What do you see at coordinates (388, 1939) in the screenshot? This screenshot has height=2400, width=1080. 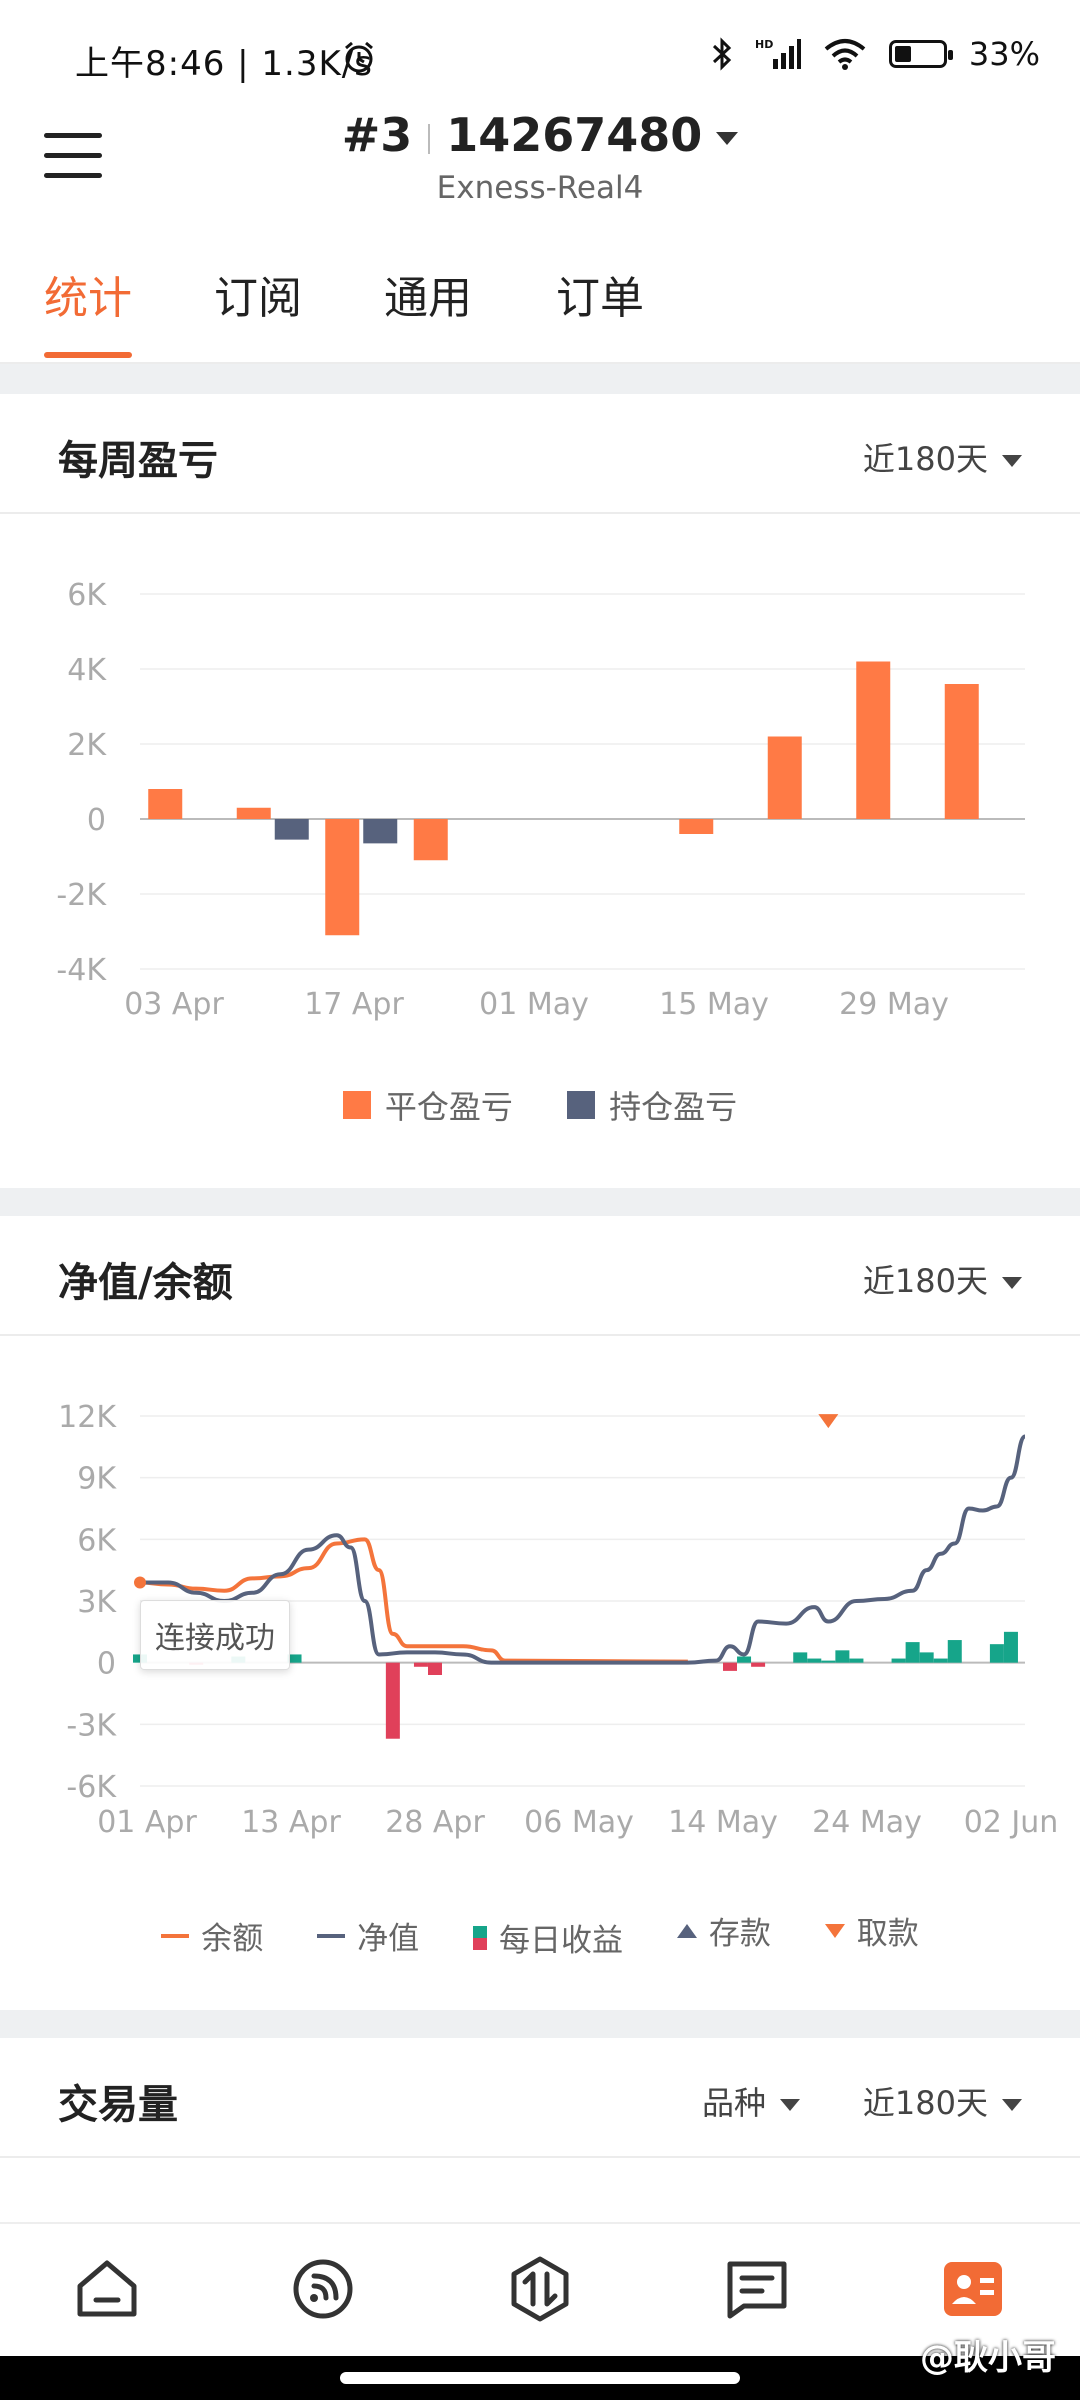 I see `legend-label: 净值` at bounding box center [388, 1939].